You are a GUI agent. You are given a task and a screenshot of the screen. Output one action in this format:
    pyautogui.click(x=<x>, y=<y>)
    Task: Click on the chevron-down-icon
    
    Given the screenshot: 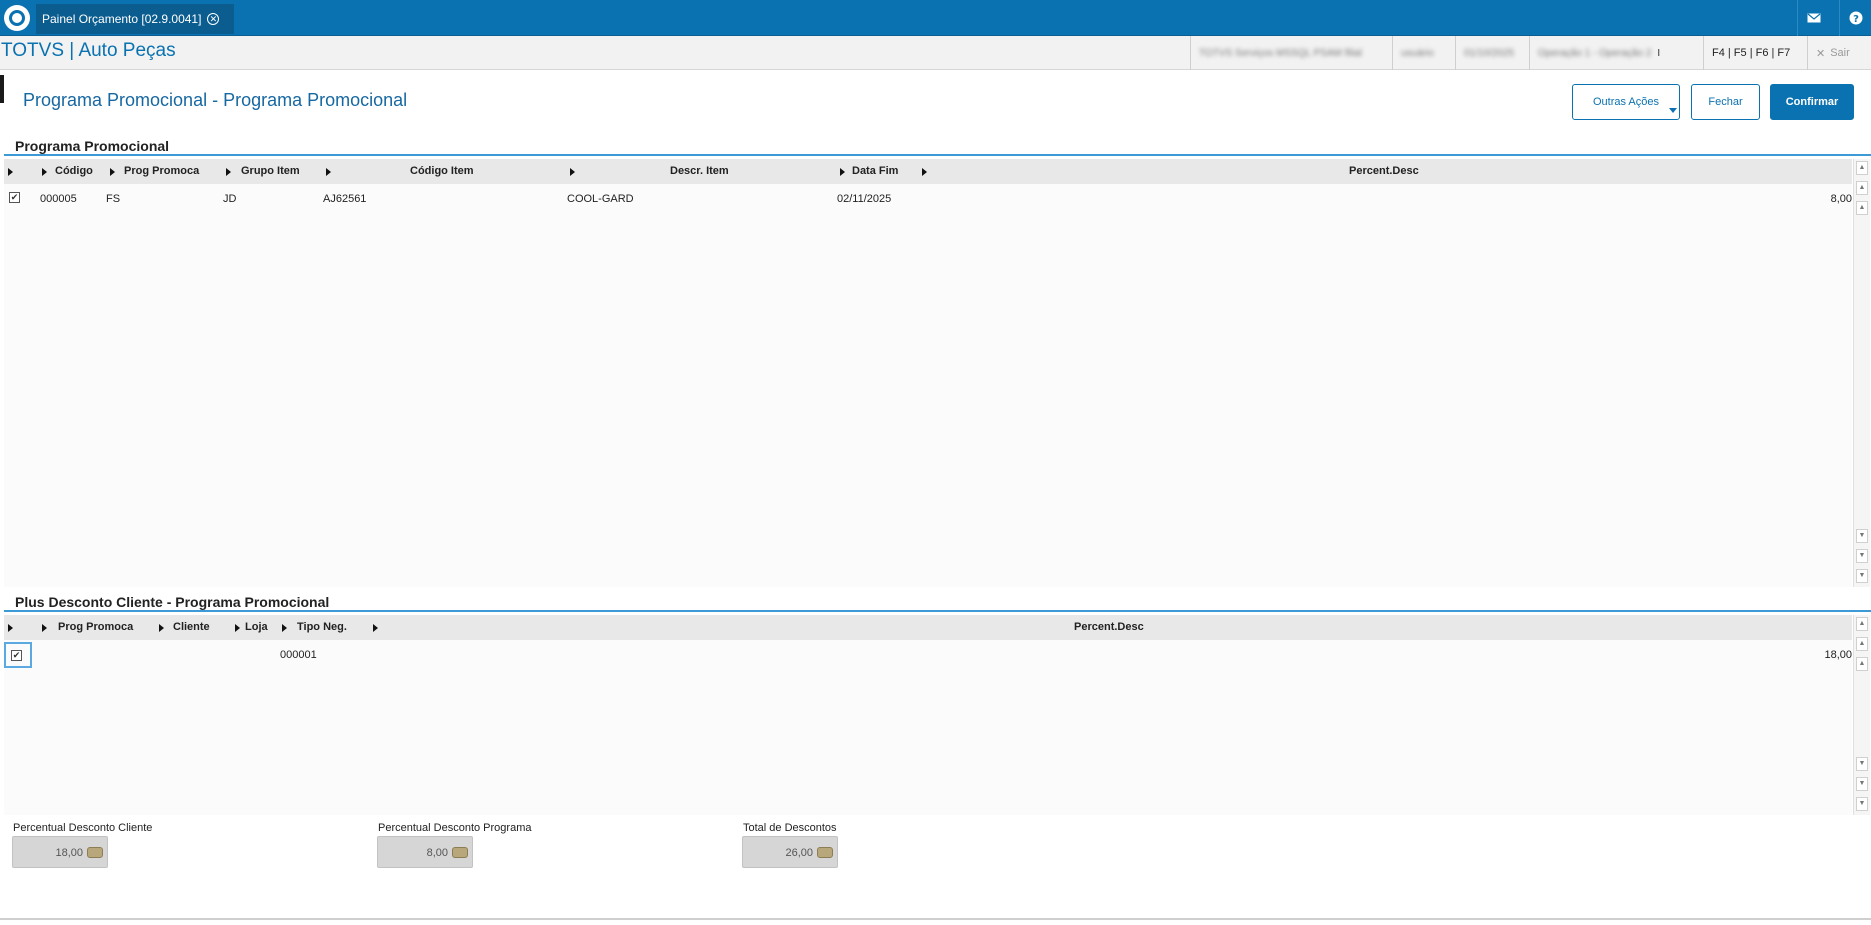 What is the action you would take?
    pyautogui.click(x=1673, y=110)
    